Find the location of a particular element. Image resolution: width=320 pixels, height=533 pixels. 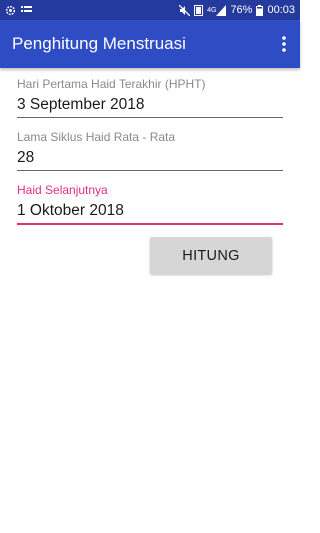

next-period-value: 1 Oktober 2018 is located at coordinates (150, 211).